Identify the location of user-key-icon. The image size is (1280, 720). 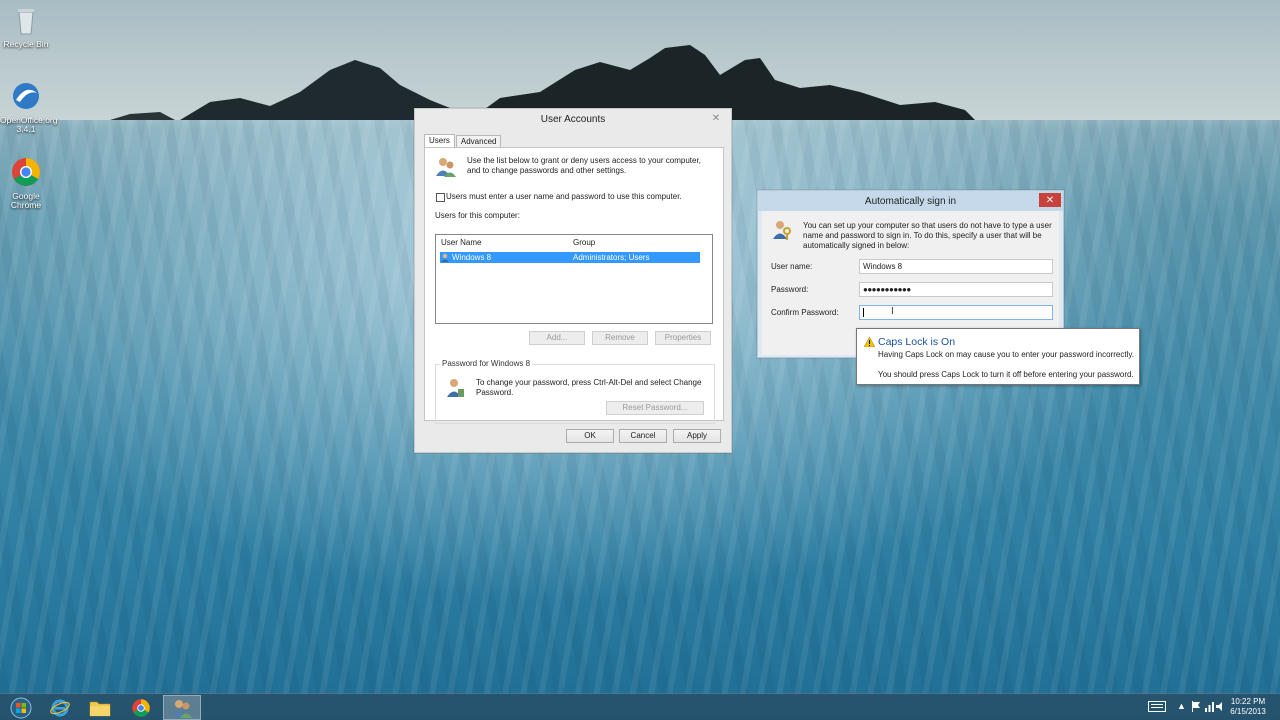
(455, 388).